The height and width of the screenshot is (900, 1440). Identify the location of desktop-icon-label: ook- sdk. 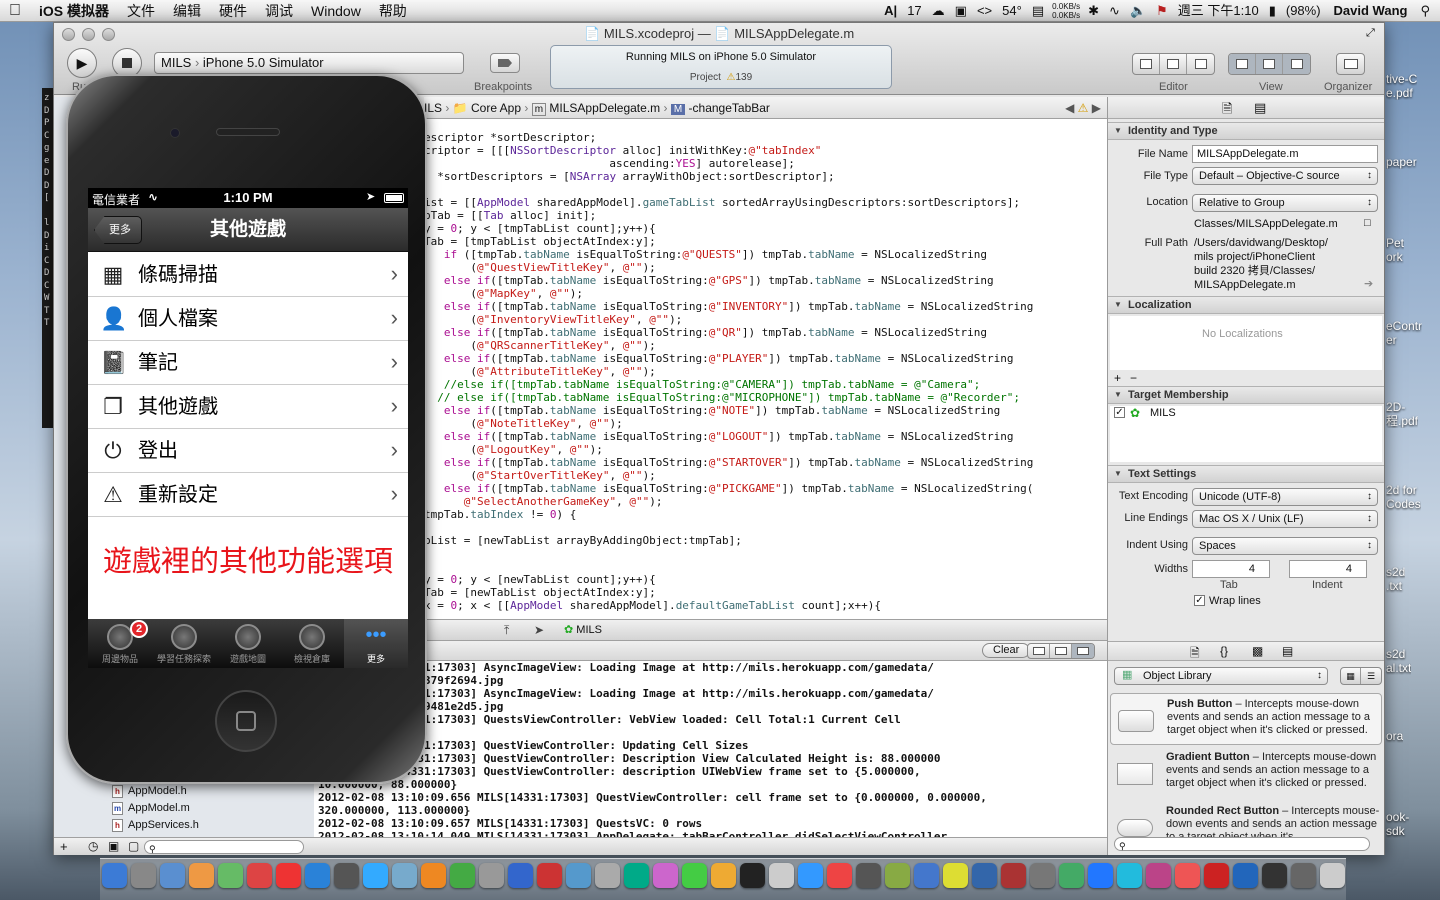
(1397, 824).